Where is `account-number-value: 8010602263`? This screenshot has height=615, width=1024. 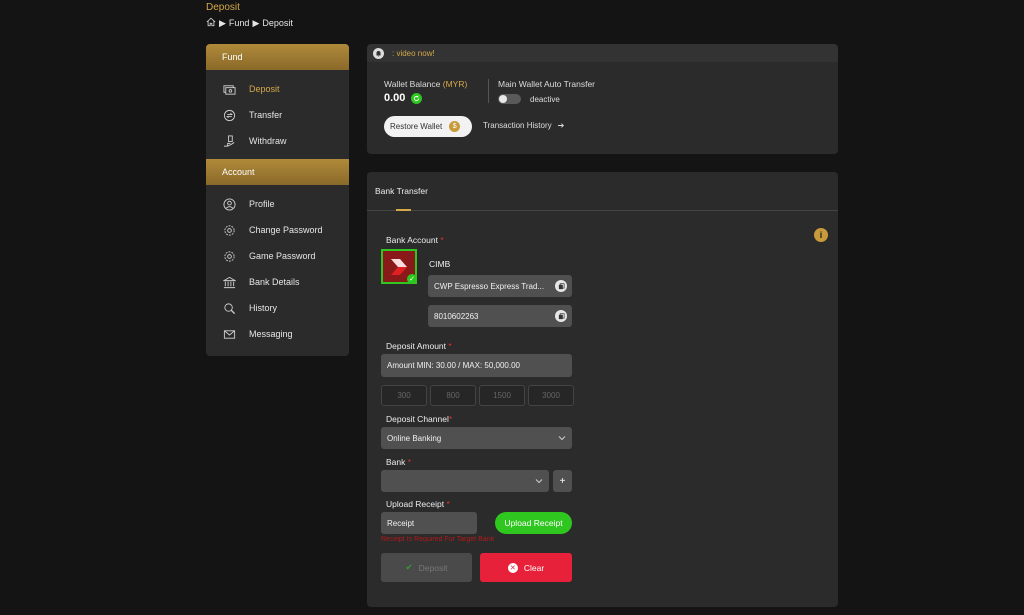 account-number-value: 8010602263 is located at coordinates (456, 316).